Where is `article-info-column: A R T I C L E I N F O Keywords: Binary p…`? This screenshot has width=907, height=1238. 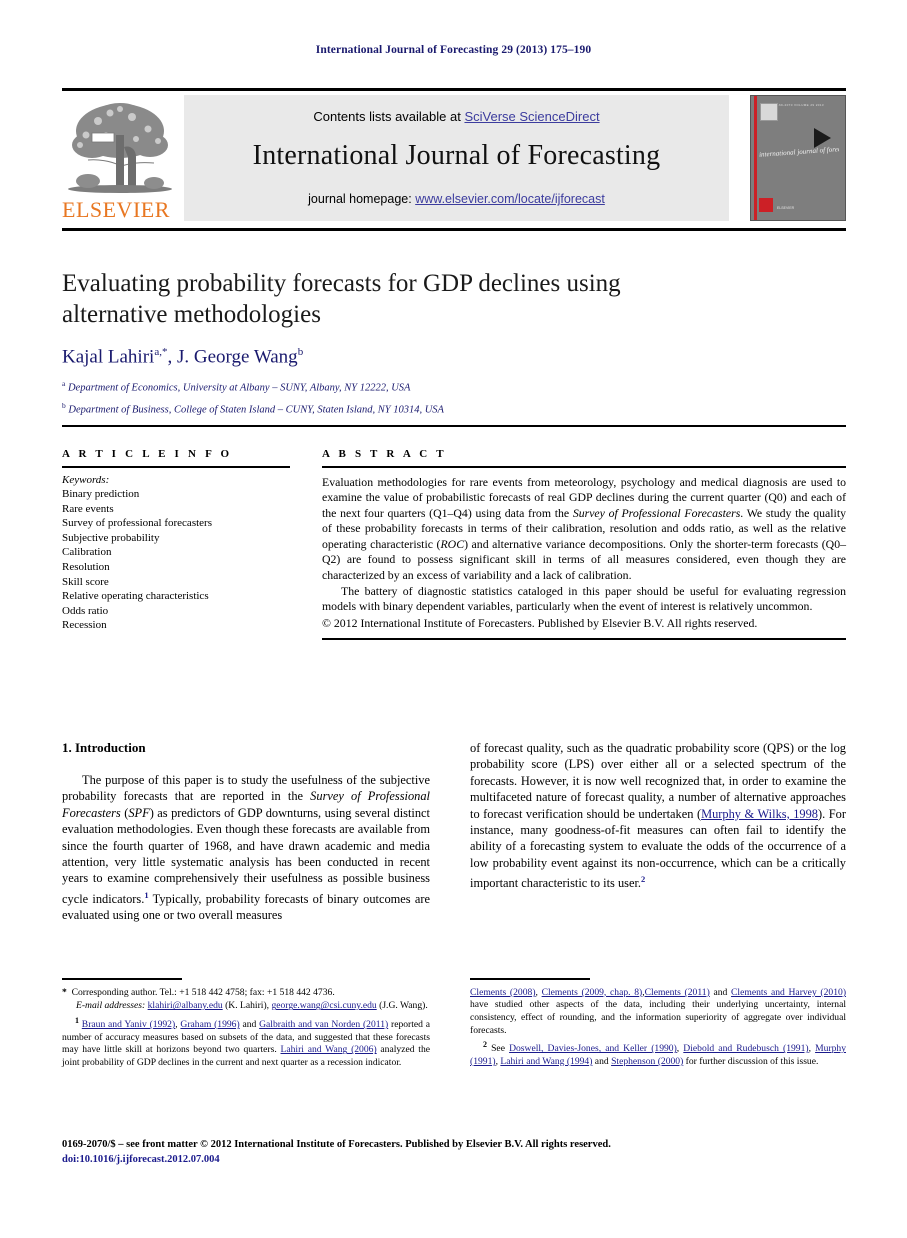 article-info-column: A R T I C L E I N F O Keywords: Binary p… is located at coordinates (176, 540).